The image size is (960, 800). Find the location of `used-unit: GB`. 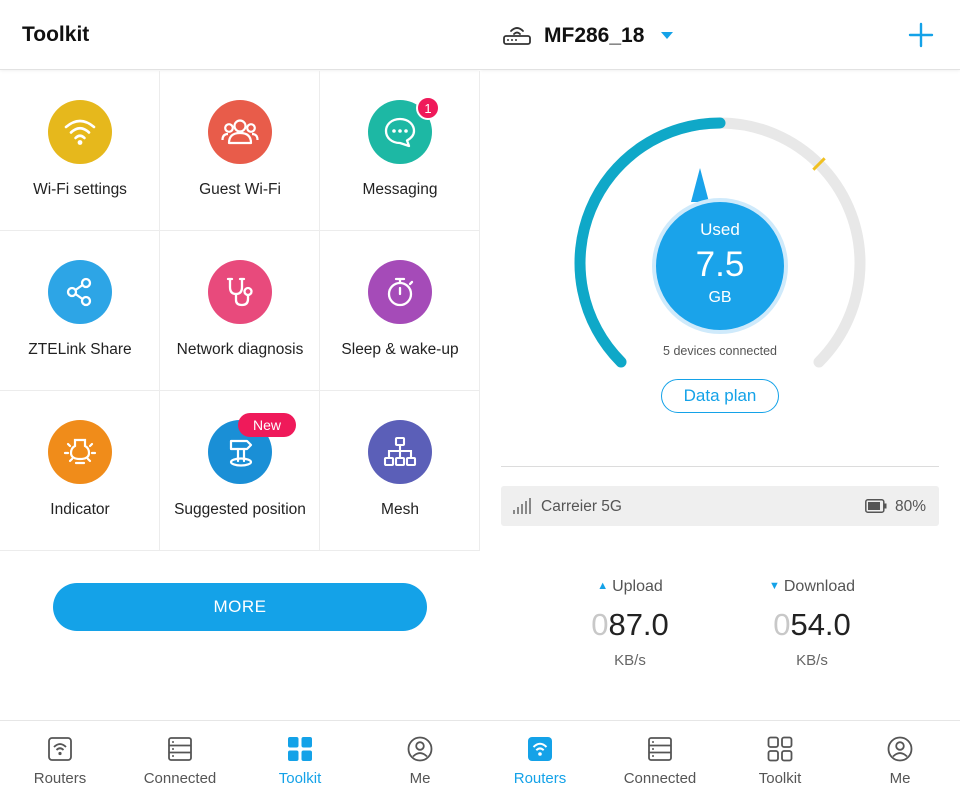

used-unit: GB is located at coordinates (720, 297).